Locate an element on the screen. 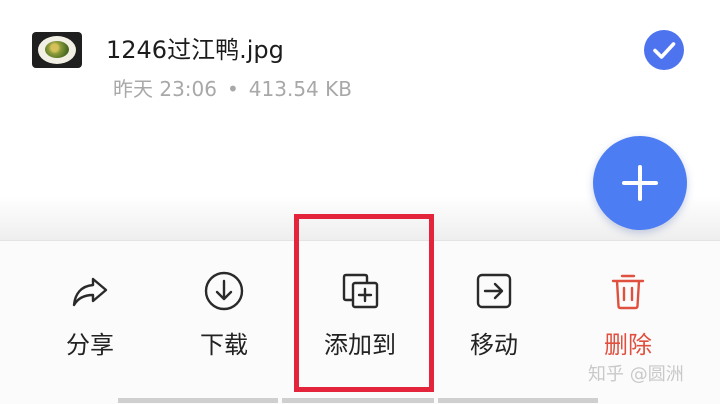  file-meta: 昨天 23:06 • 413.54 KB is located at coordinates (232, 87).